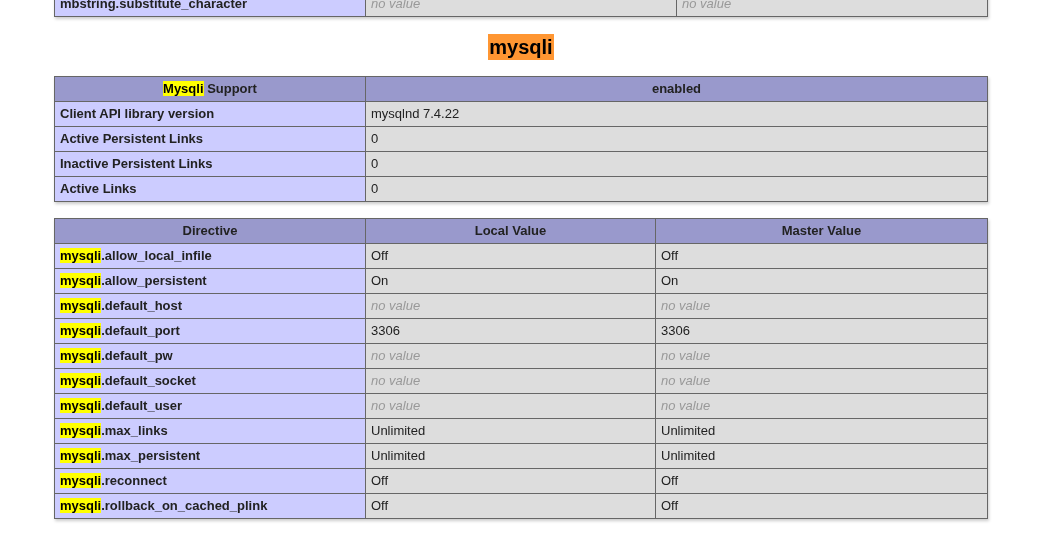 Image resolution: width=1043 pixels, height=537 pixels. I want to click on directive-cell: mysqli.default_host, so click(210, 306).